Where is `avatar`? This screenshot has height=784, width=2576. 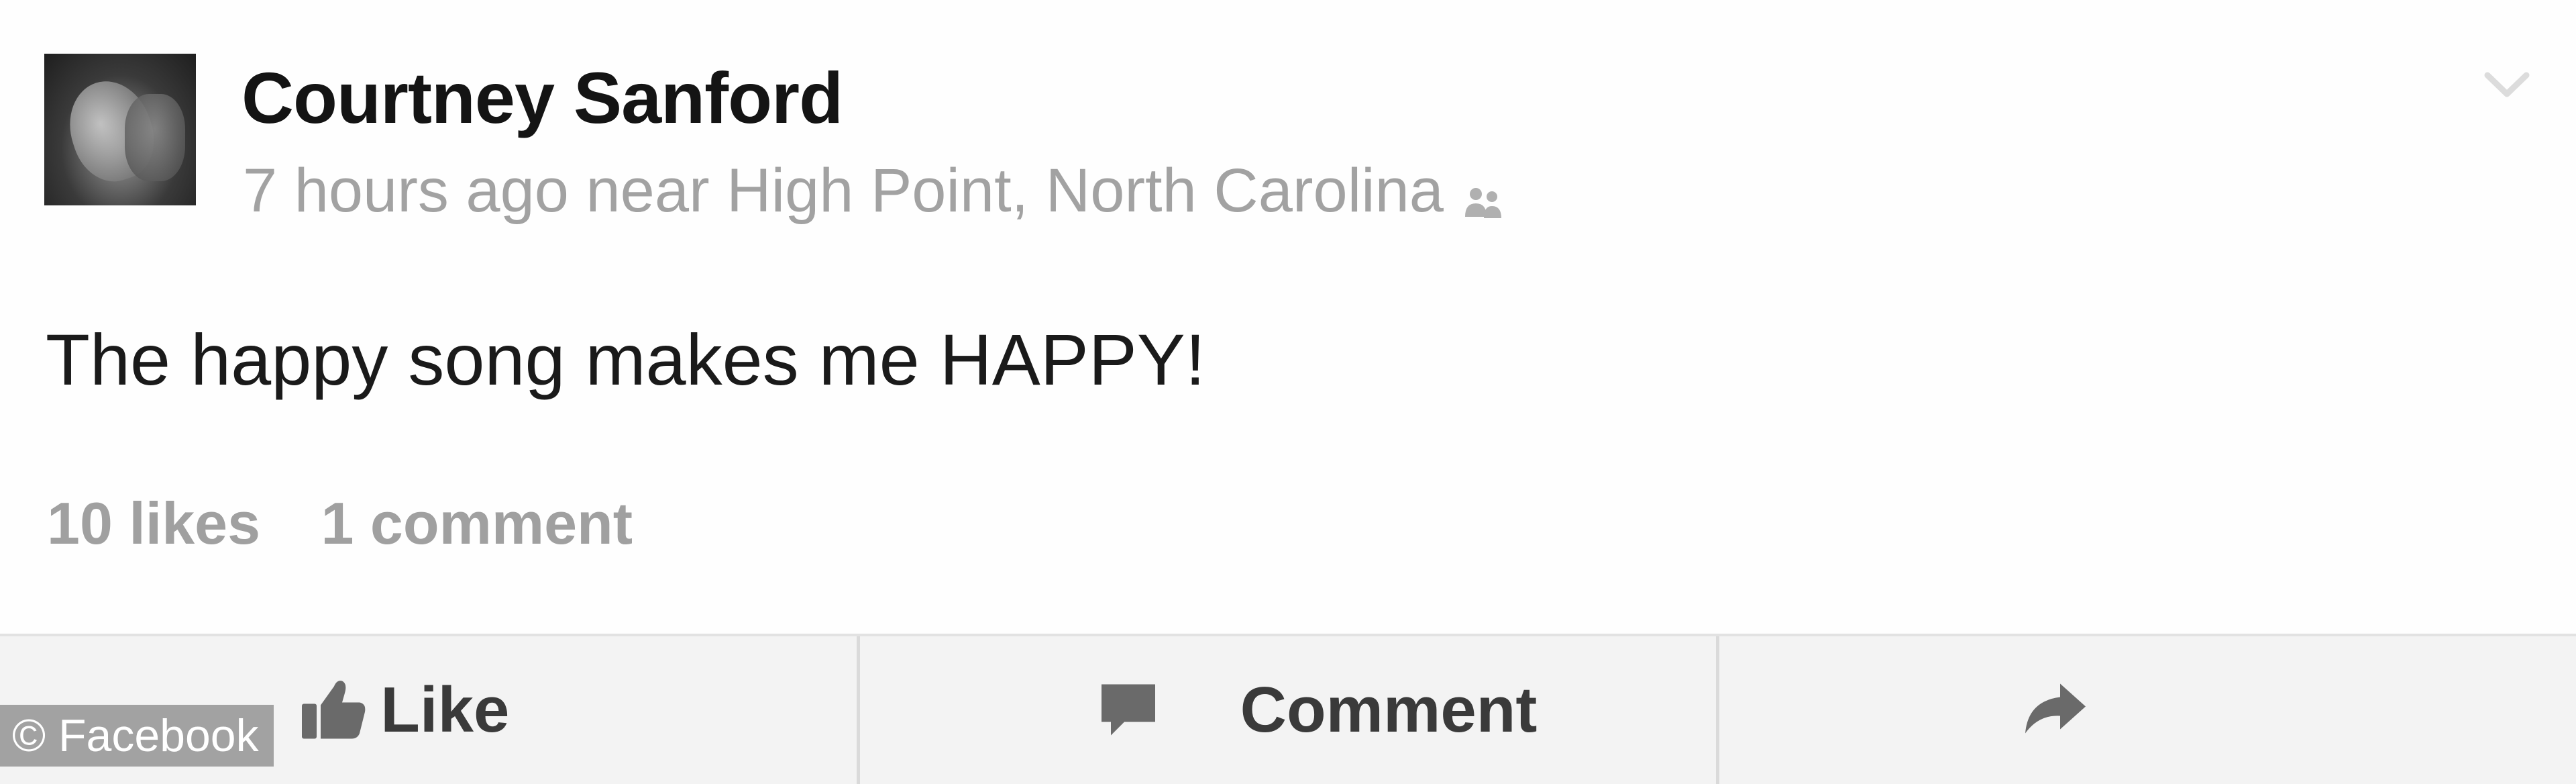
avatar is located at coordinates (120, 130).